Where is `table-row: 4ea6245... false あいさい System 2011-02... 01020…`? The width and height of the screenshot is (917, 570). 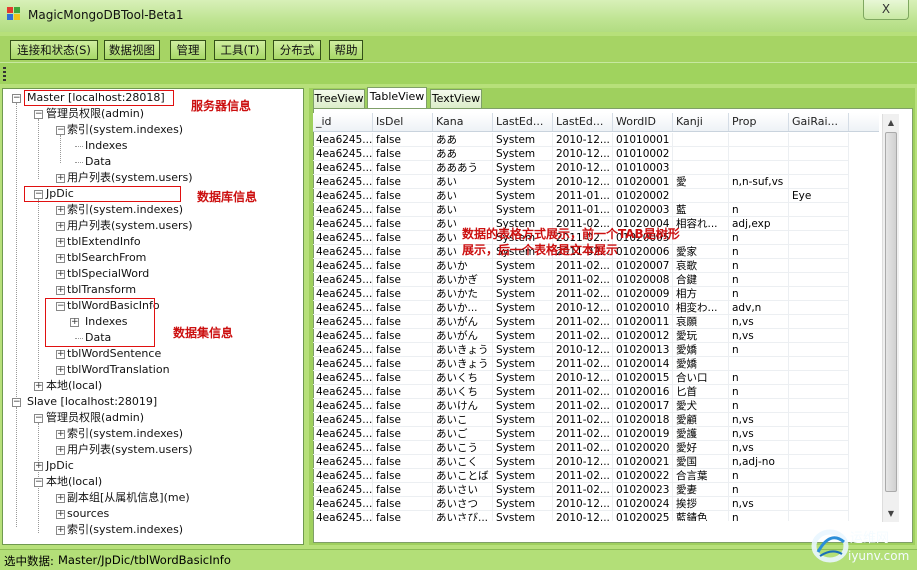
table-row: 4ea6245... false あいさい System 2011-02... 01020… is located at coordinates (596, 490).